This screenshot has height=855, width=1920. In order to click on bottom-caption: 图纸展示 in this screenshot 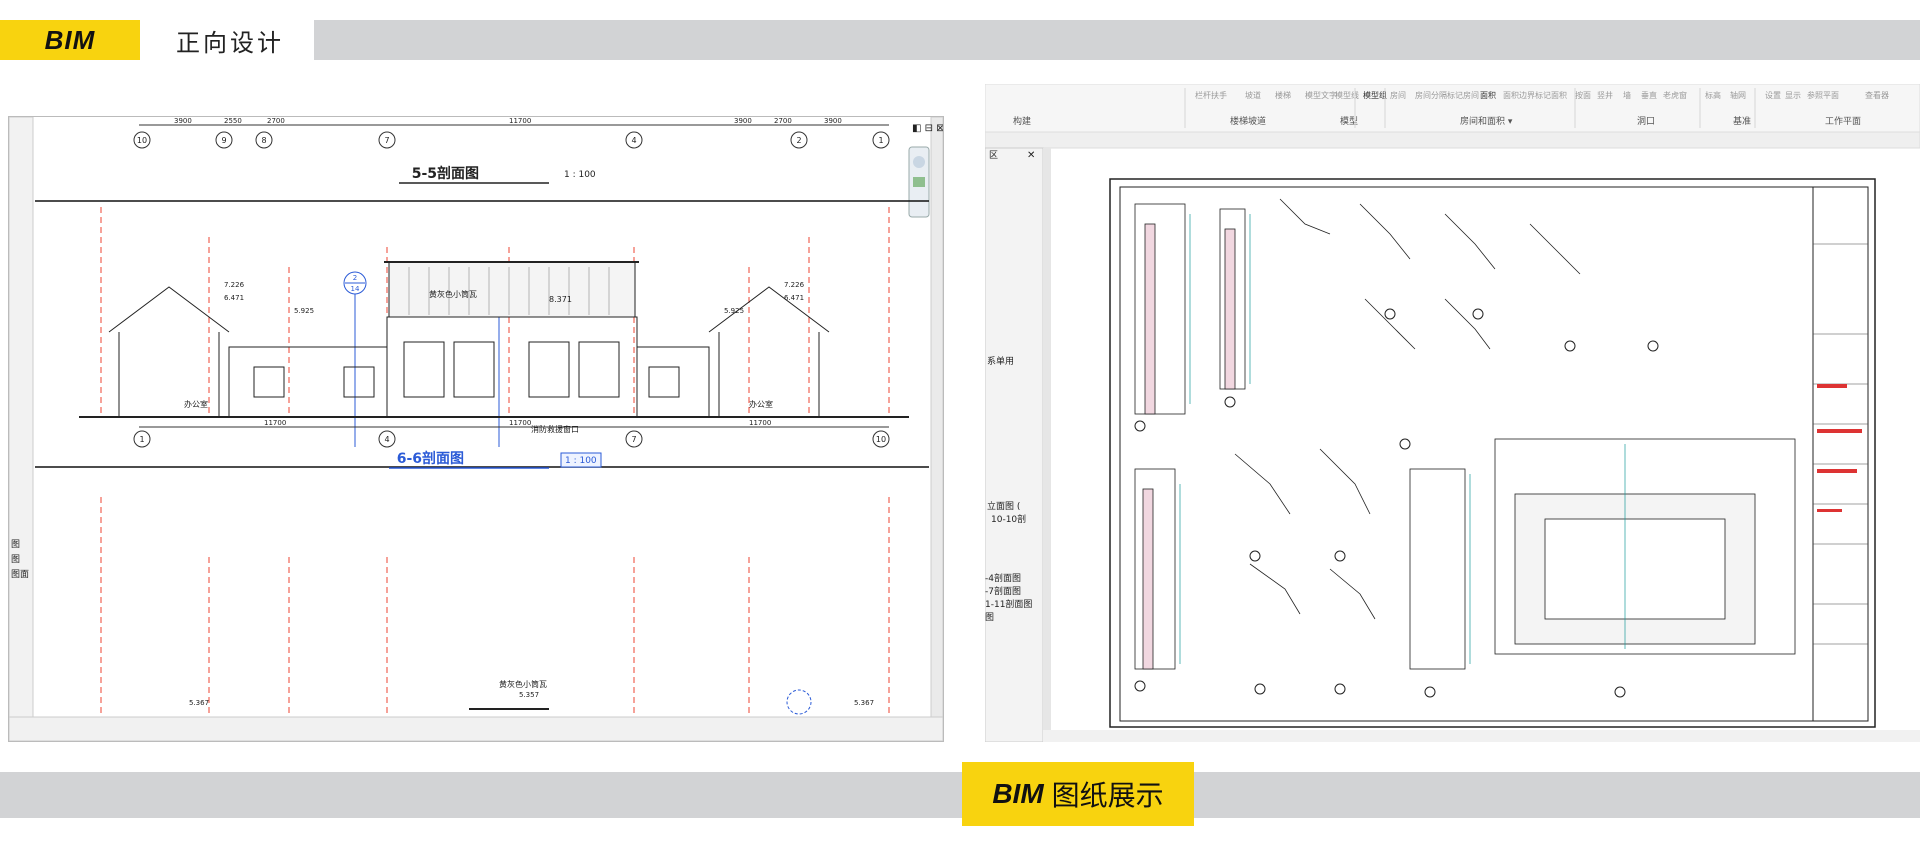, I will do `click(1107, 795)`.